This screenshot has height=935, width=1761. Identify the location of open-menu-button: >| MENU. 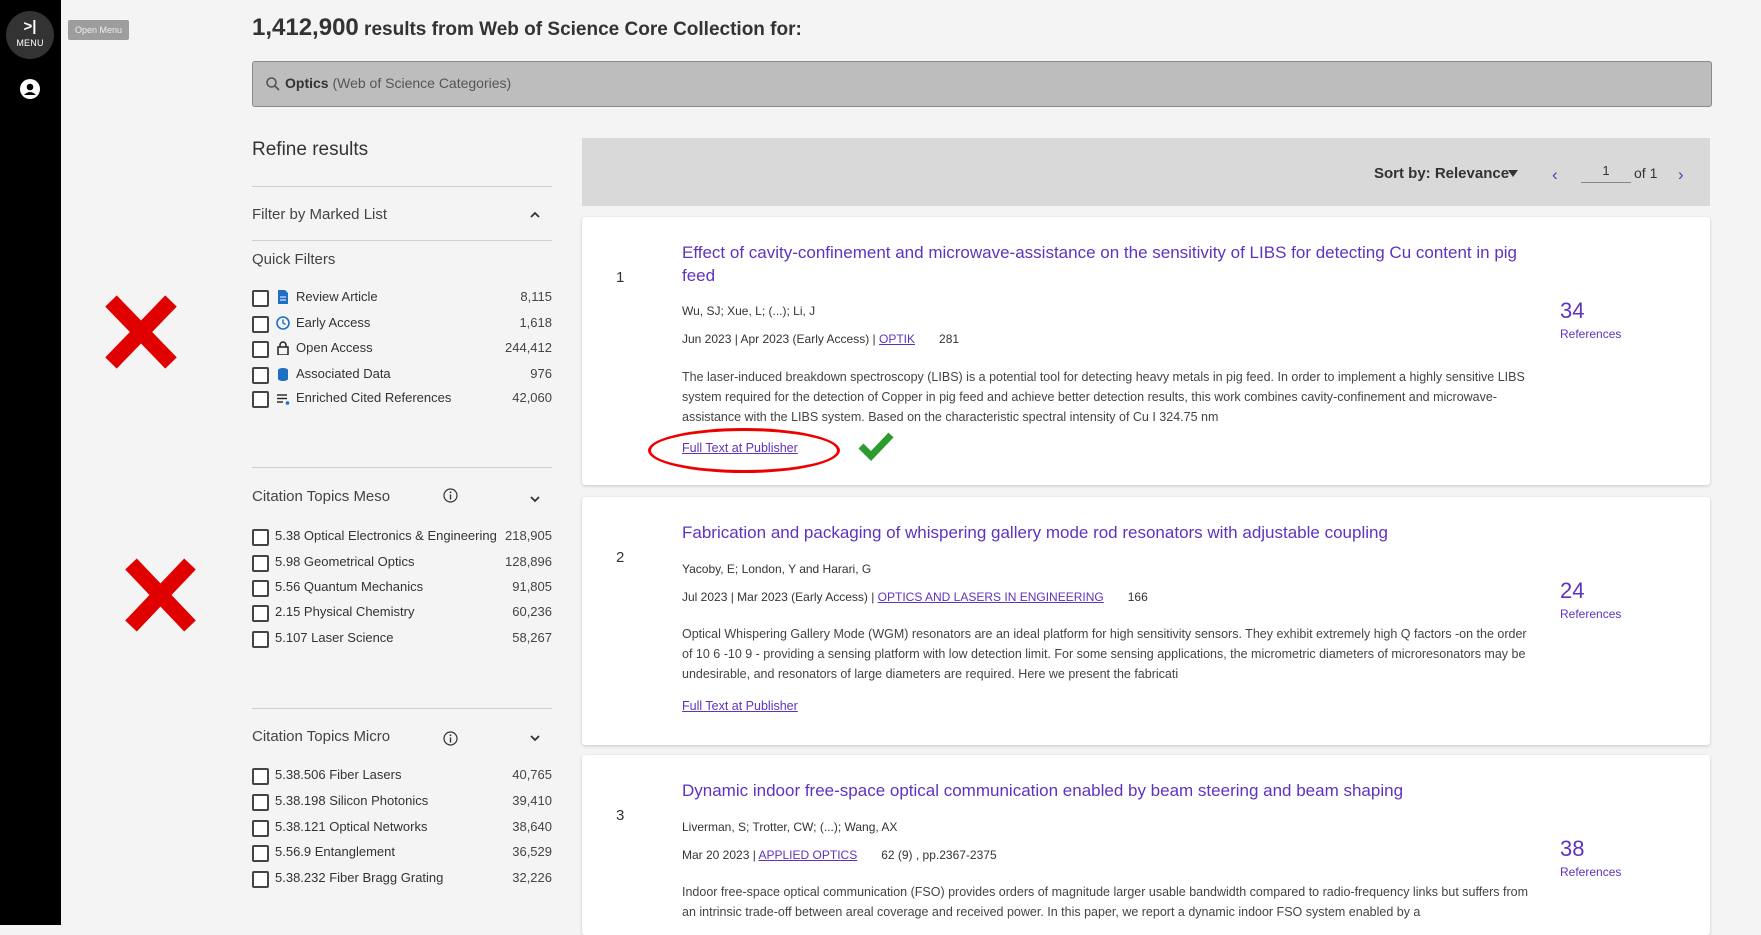
(30, 35).